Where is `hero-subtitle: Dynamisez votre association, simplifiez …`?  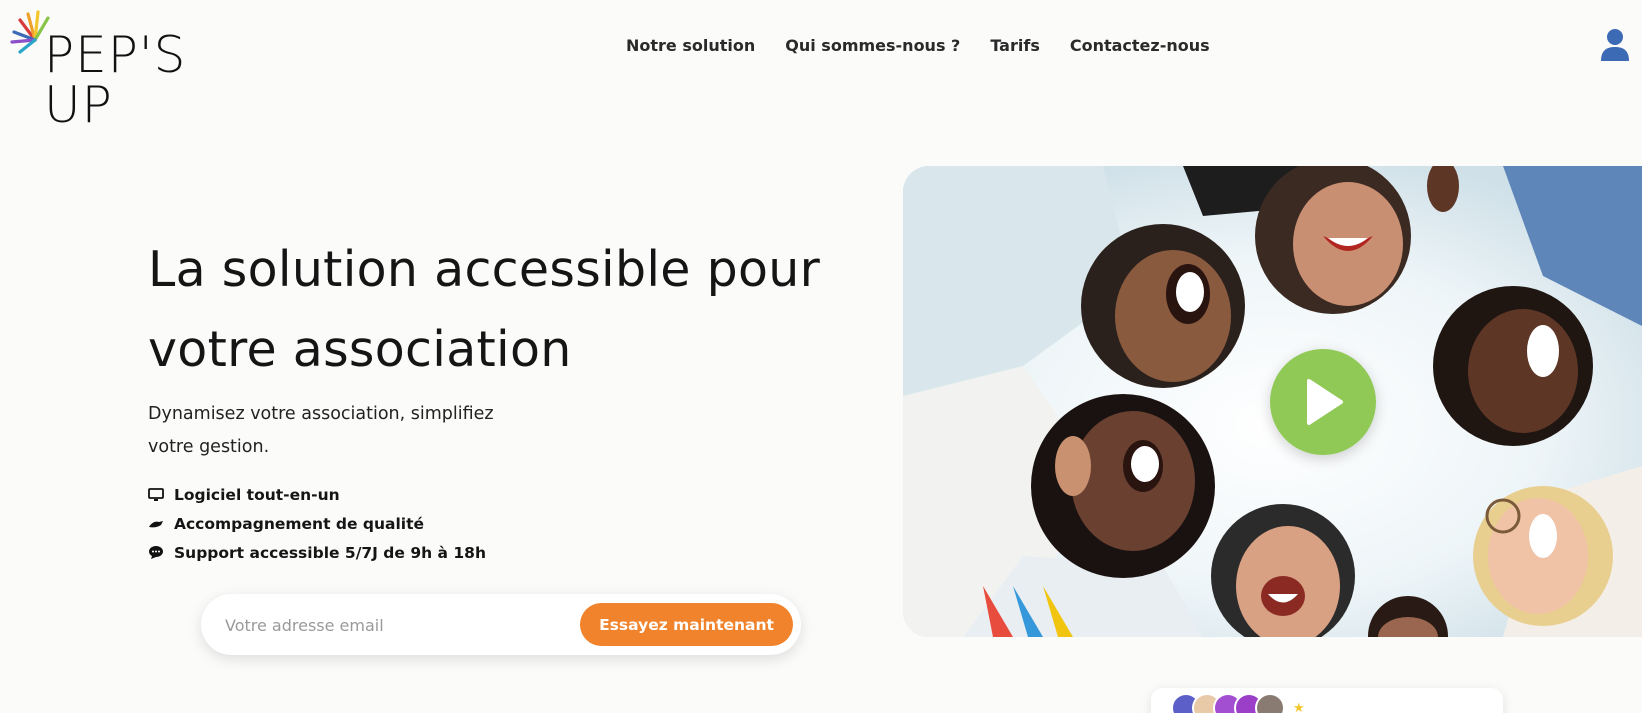 hero-subtitle: Dynamisez votre association, simplifiez … is located at coordinates (321, 430).